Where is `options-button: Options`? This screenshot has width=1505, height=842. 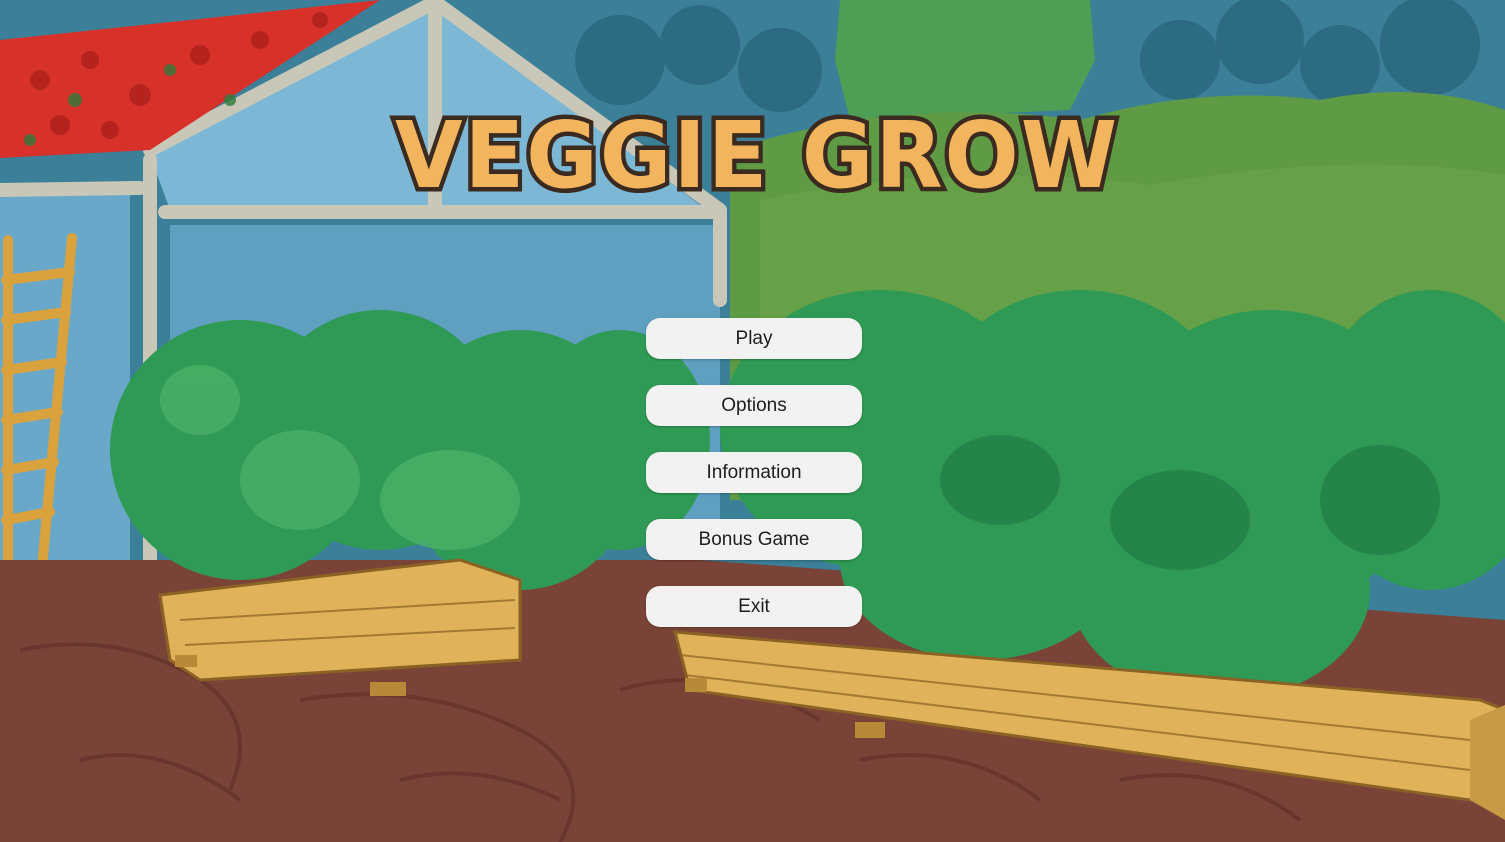 options-button: Options is located at coordinates (754, 405).